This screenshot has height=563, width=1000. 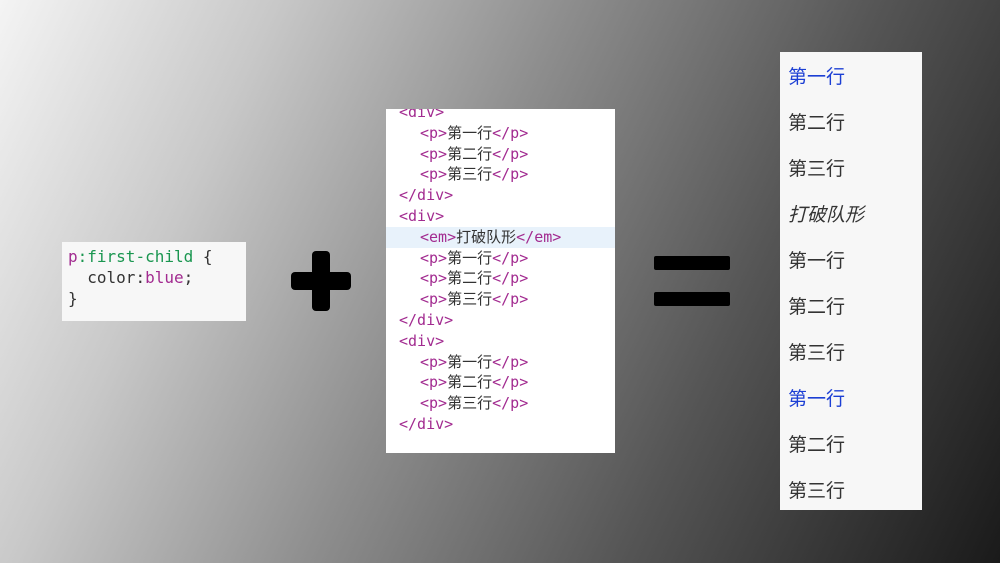 I want to click on css-colon: :, so click(x=140, y=277).